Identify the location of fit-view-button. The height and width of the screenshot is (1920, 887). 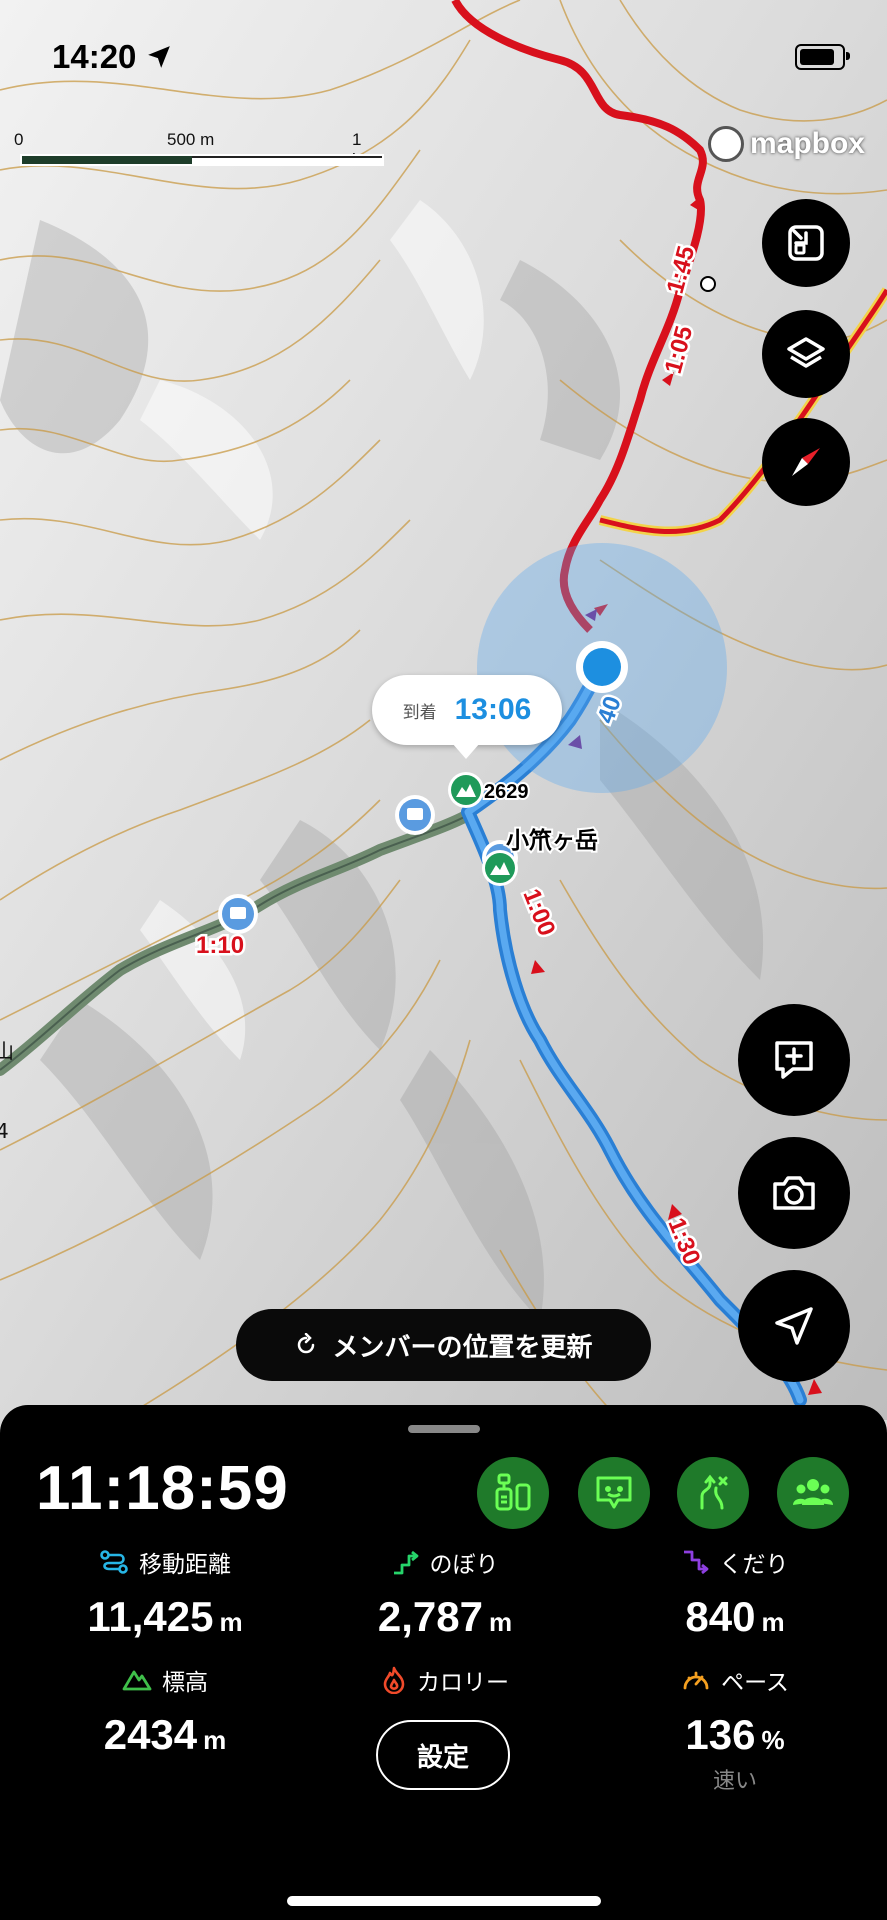
(806, 243).